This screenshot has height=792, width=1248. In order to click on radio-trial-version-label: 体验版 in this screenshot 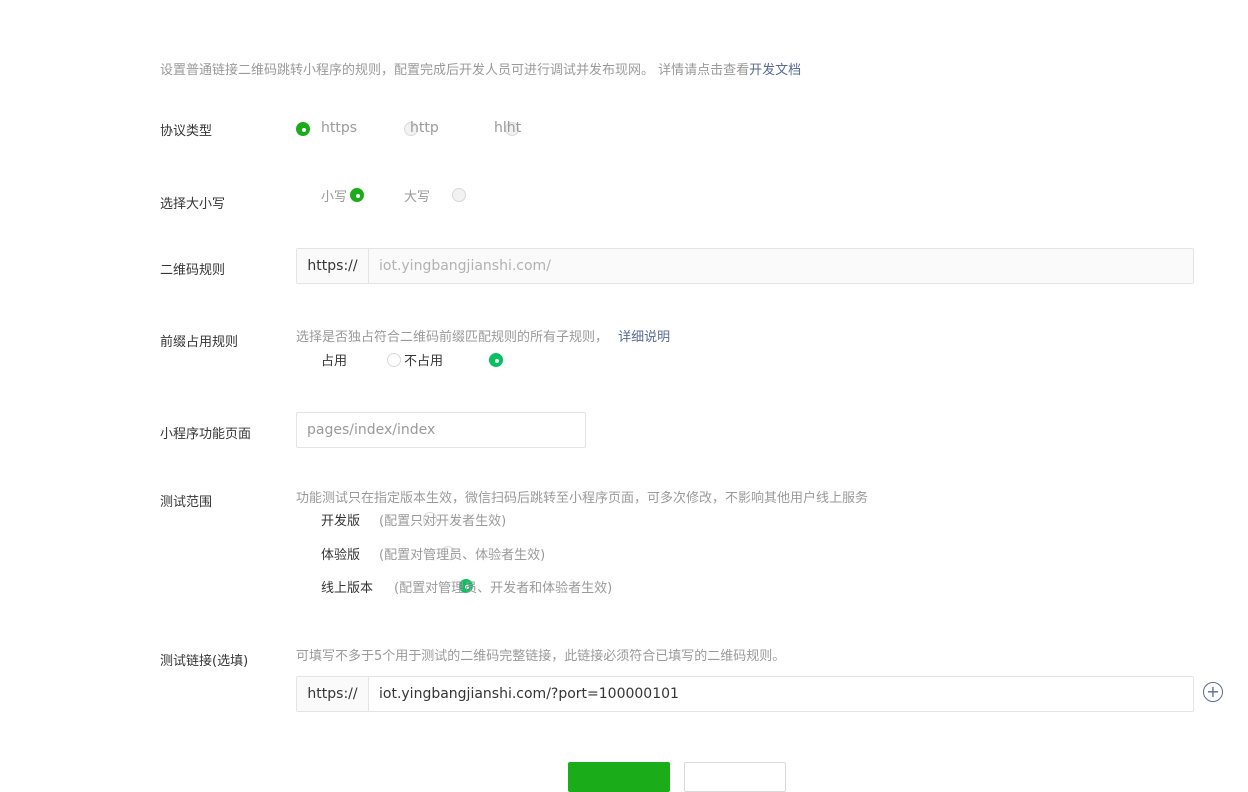, I will do `click(340, 553)`.